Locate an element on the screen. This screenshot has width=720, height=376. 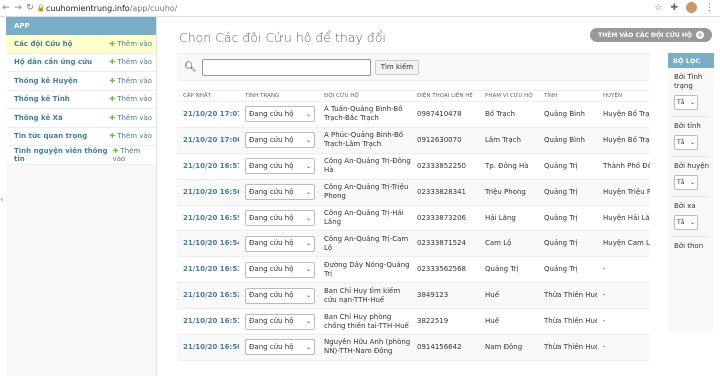
column-header-province: TỈNH is located at coordinates (567, 96).